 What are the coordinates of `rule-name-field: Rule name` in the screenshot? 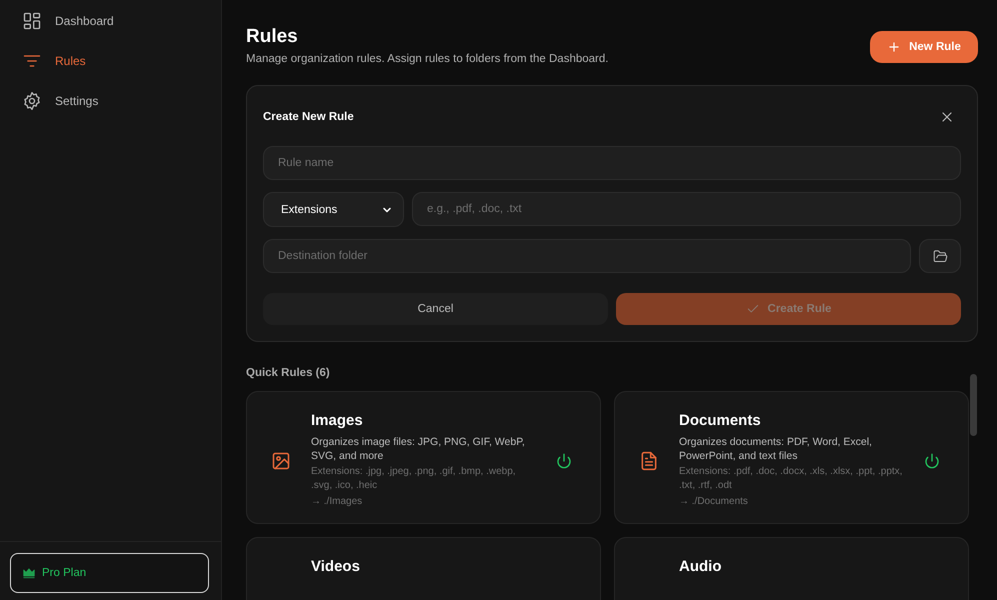 It's located at (612, 163).